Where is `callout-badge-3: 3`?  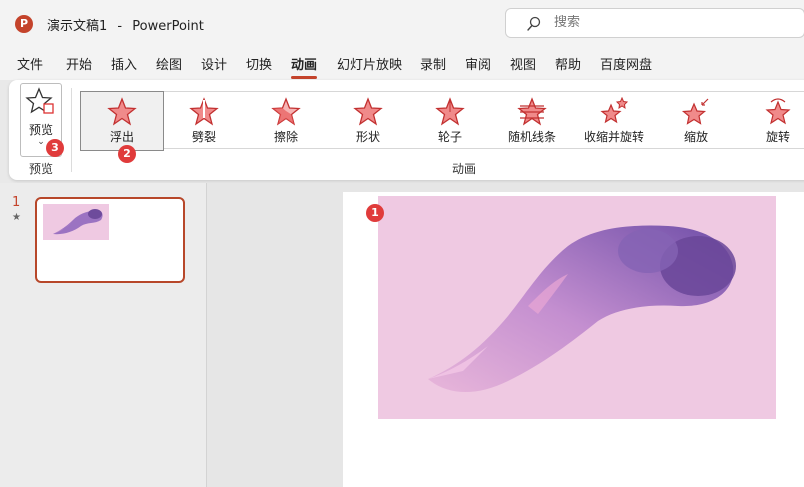 callout-badge-3: 3 is located at coordinates (55, 148).